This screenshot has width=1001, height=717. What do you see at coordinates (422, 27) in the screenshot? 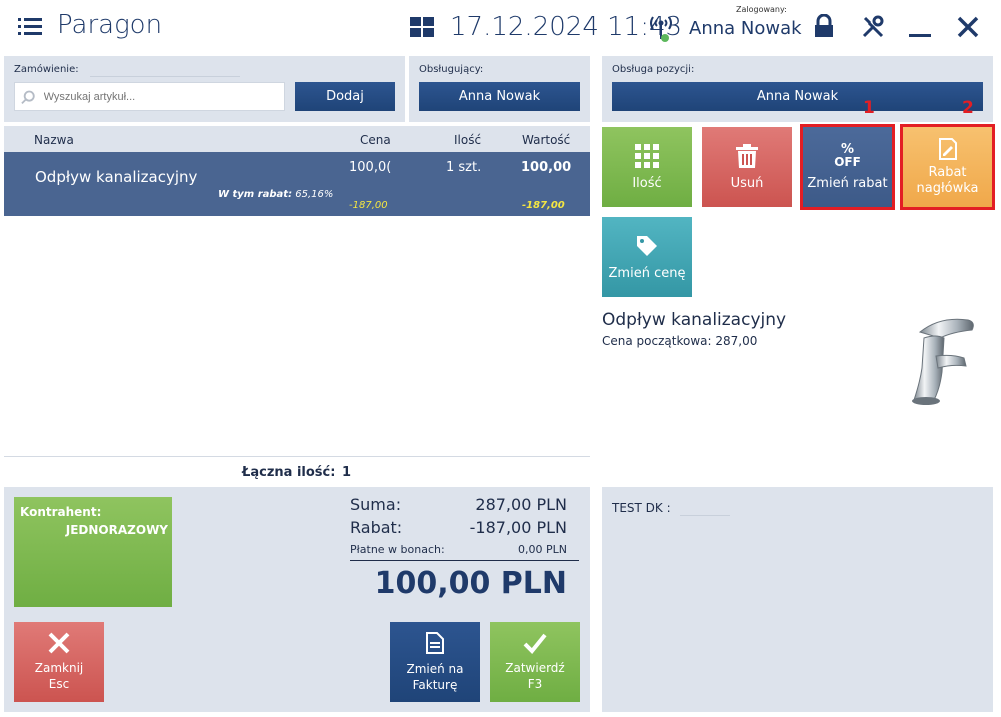
I see `windows-grid-icon` at bounding box center [422, 27].